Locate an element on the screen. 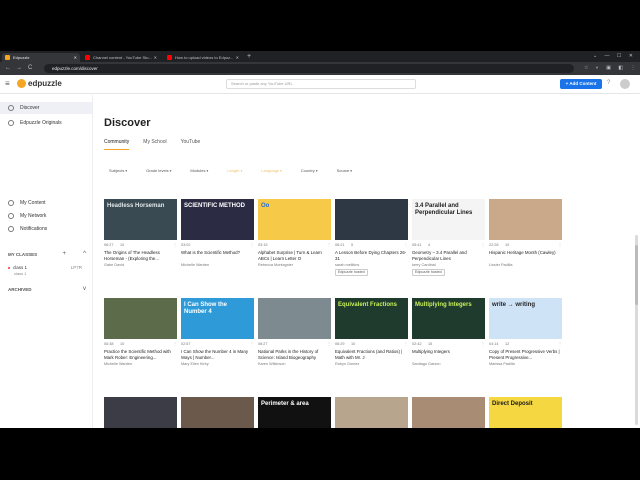  page-scrollbar is located at coordinates (636, 330).